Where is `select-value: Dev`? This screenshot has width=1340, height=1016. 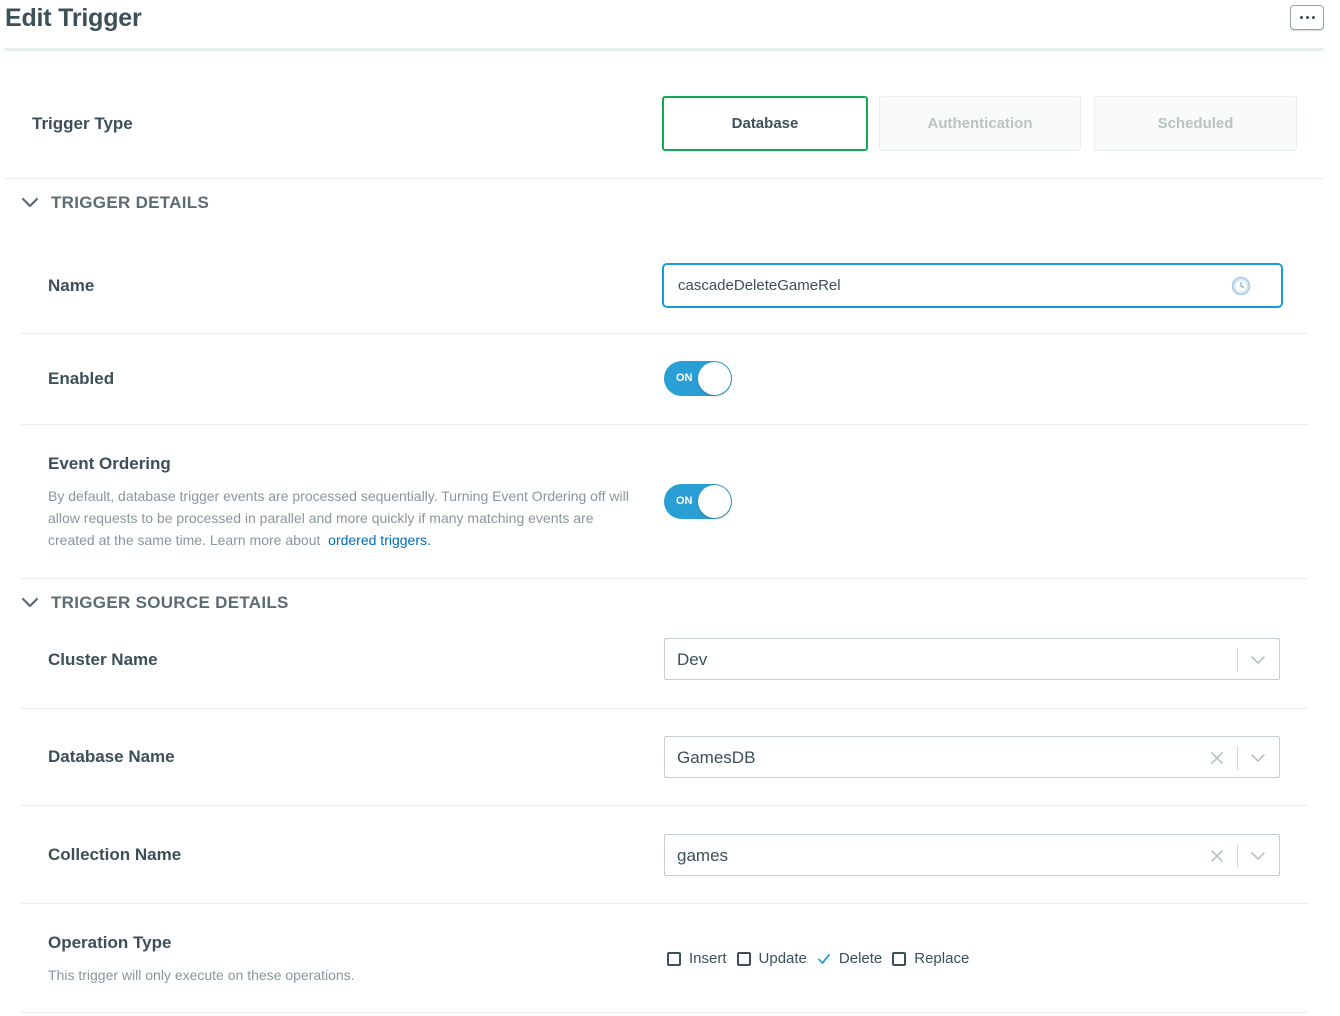 select-value: Dev is located at coordinates (692, 659).